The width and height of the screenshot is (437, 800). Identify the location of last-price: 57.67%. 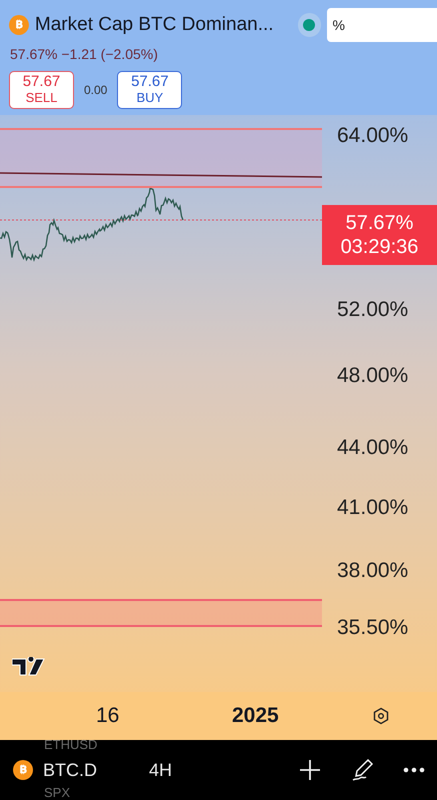
(380, 223).